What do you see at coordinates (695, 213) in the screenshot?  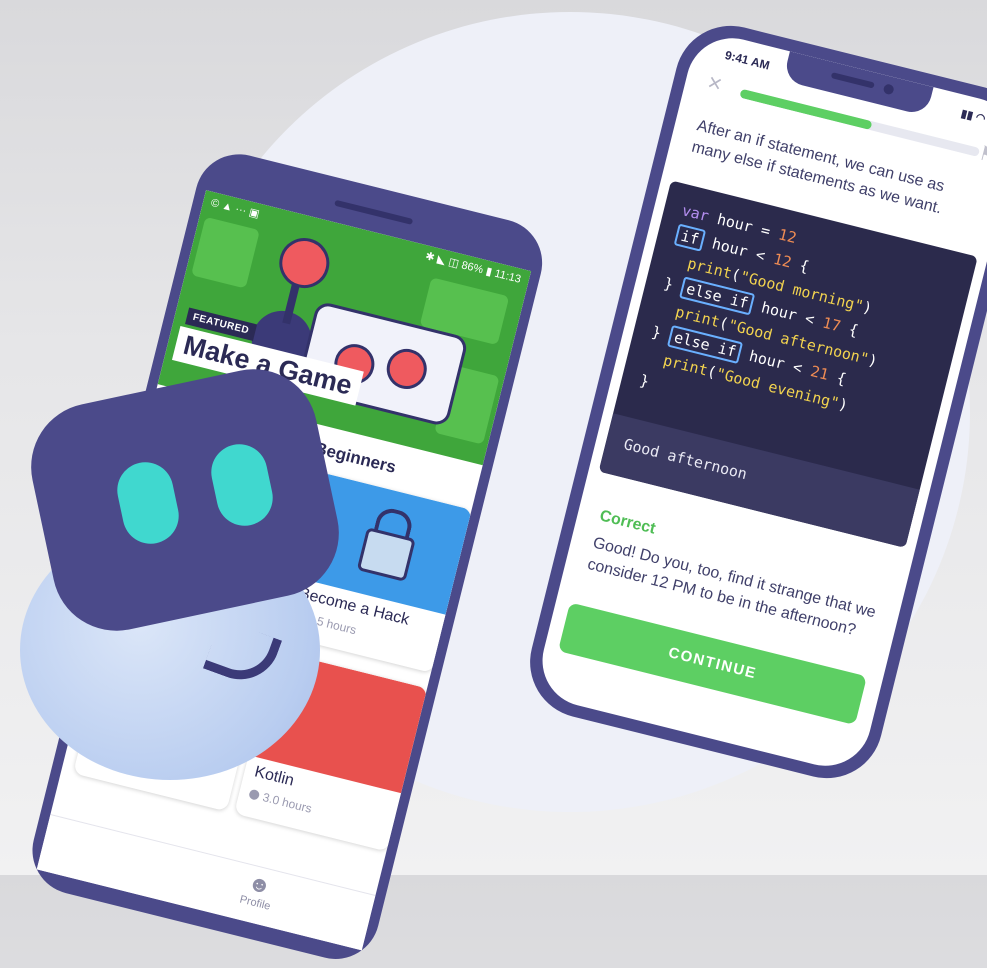 I see `code-keyword: var` at bounding box center [695, 213].